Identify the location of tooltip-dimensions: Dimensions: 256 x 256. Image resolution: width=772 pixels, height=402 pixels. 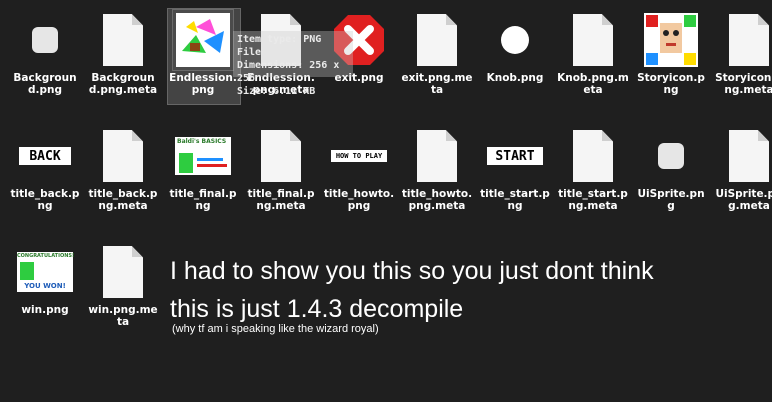
(288, 72).